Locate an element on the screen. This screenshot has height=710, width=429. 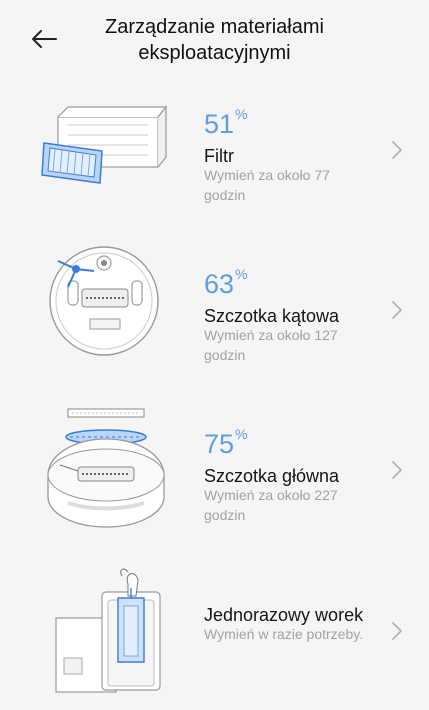
consumable-name: Szczotka główna is located at coordinates (272, 476).